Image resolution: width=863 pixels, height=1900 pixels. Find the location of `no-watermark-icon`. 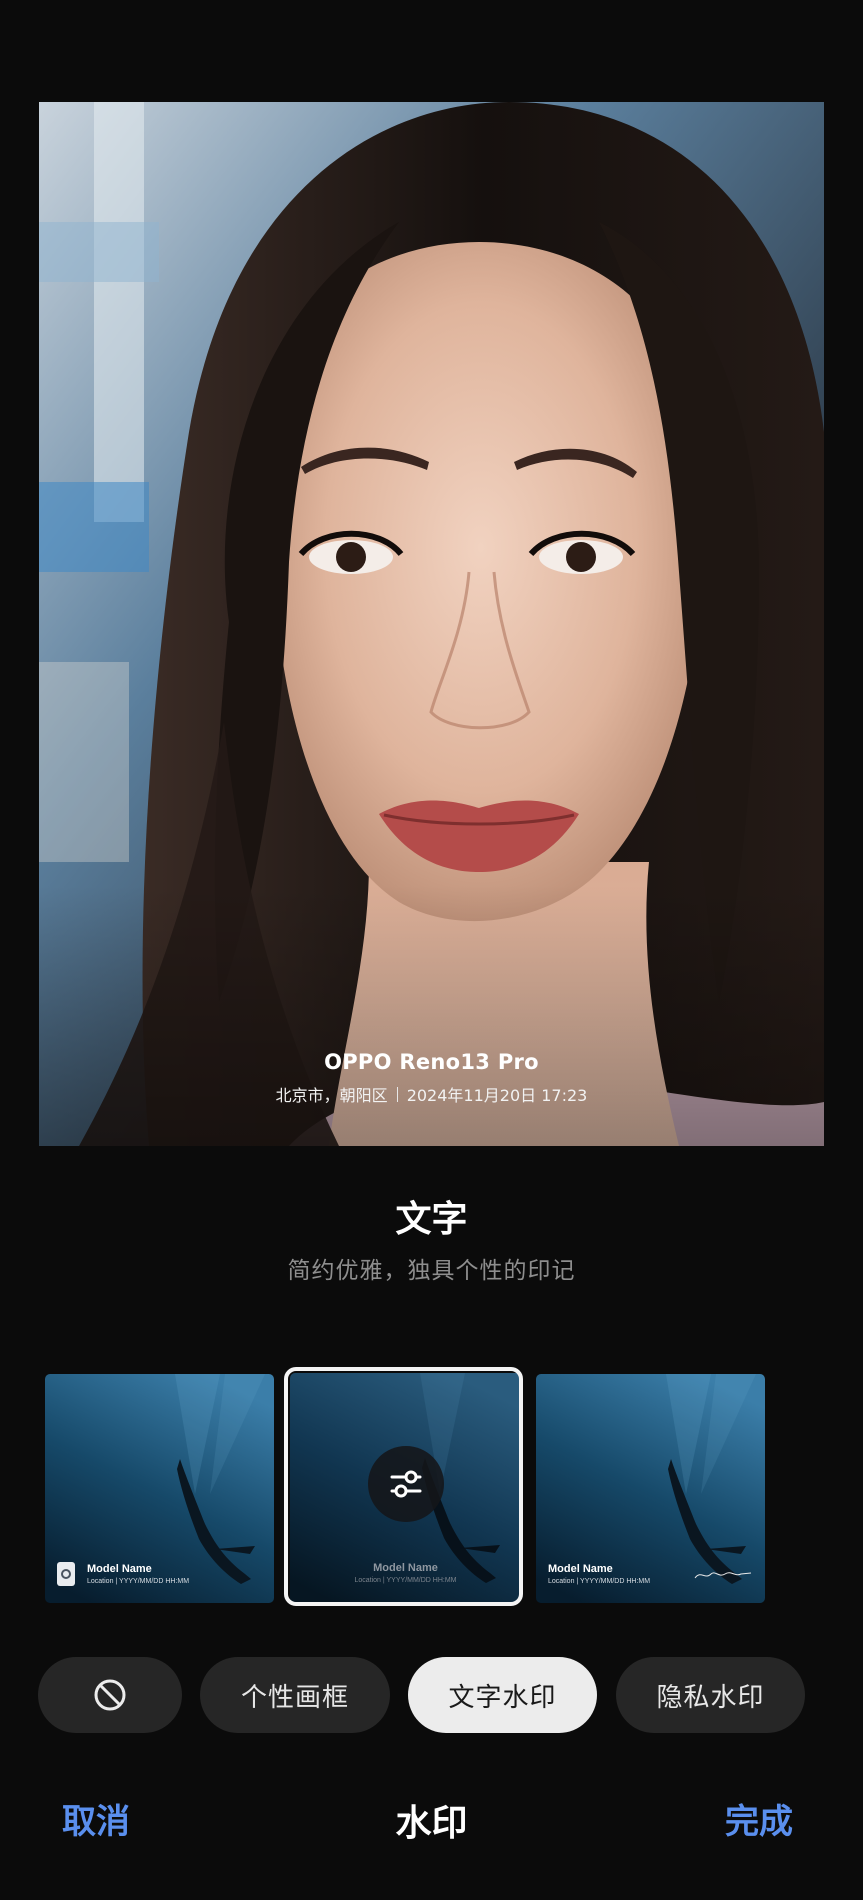

no-watermark-icon is located at coordinates (110, 1695).